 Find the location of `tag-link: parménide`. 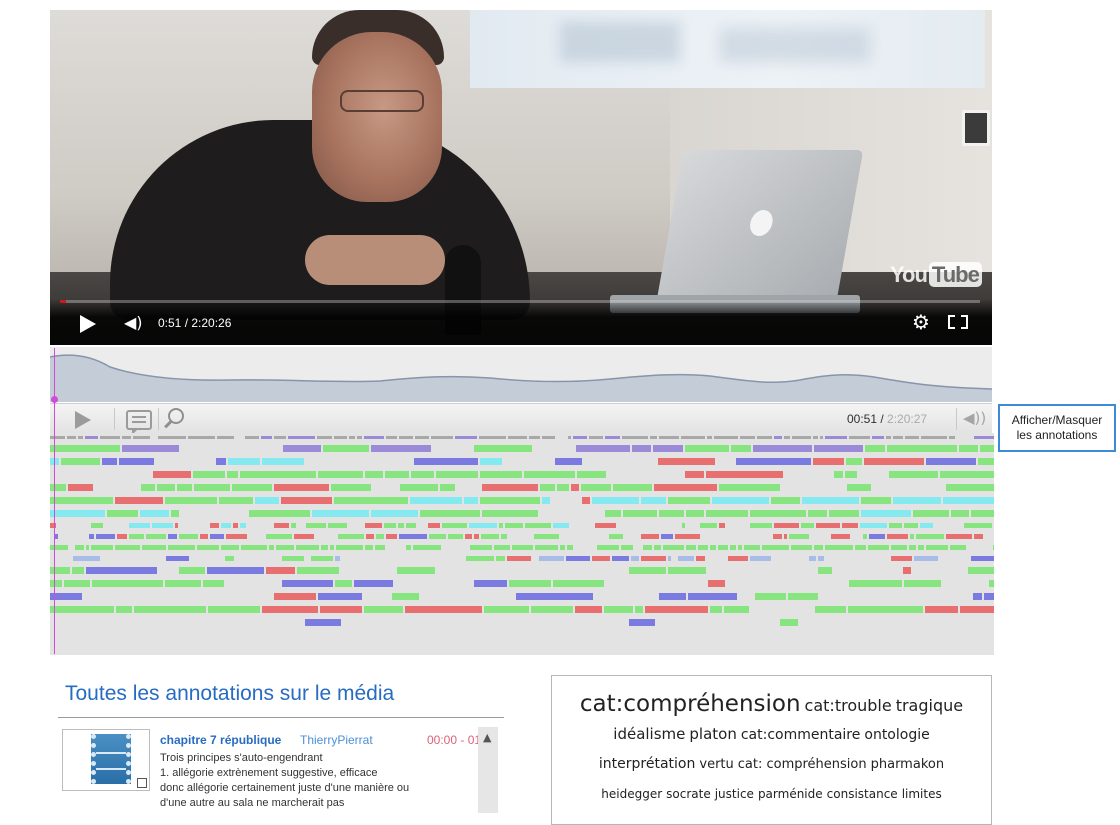

tag-link: parménide is located at coordinates (790, 794).